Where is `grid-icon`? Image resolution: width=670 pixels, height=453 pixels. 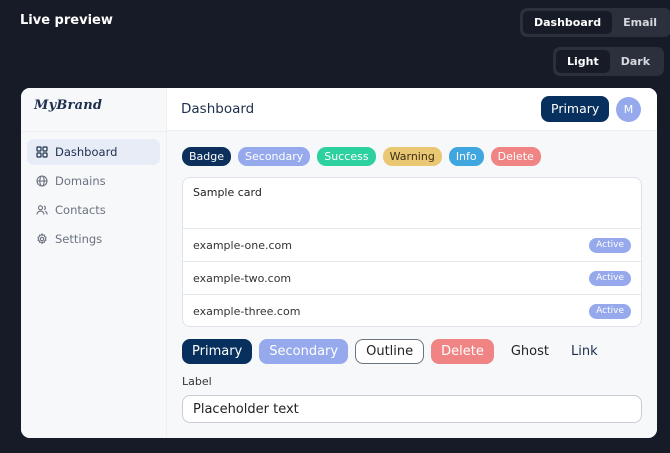
grid-icon is located at coordinates (42, 152).